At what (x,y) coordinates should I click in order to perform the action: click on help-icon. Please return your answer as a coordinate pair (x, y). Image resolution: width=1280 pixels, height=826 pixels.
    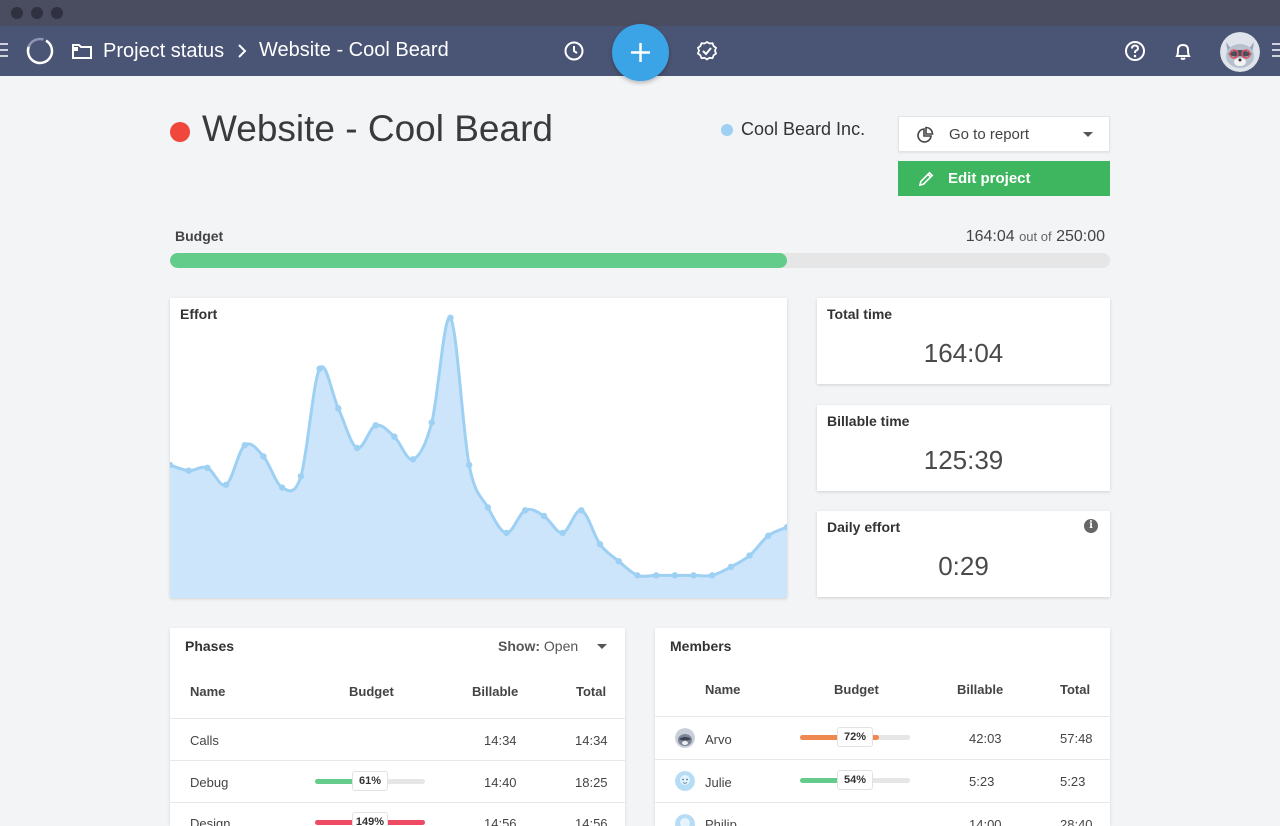
    Looking at the image, I should click on (1135, 51).